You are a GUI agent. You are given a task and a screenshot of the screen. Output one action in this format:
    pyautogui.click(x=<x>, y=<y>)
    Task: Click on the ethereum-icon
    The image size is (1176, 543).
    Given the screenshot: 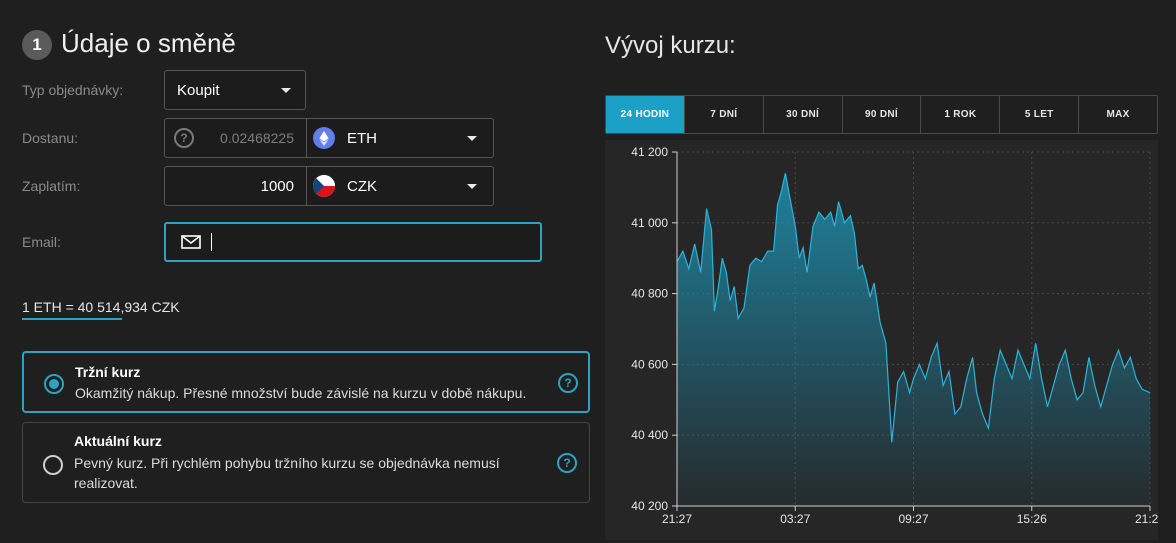 What is the action you would take?
    pyautogui.click(x=324, y=138)
    